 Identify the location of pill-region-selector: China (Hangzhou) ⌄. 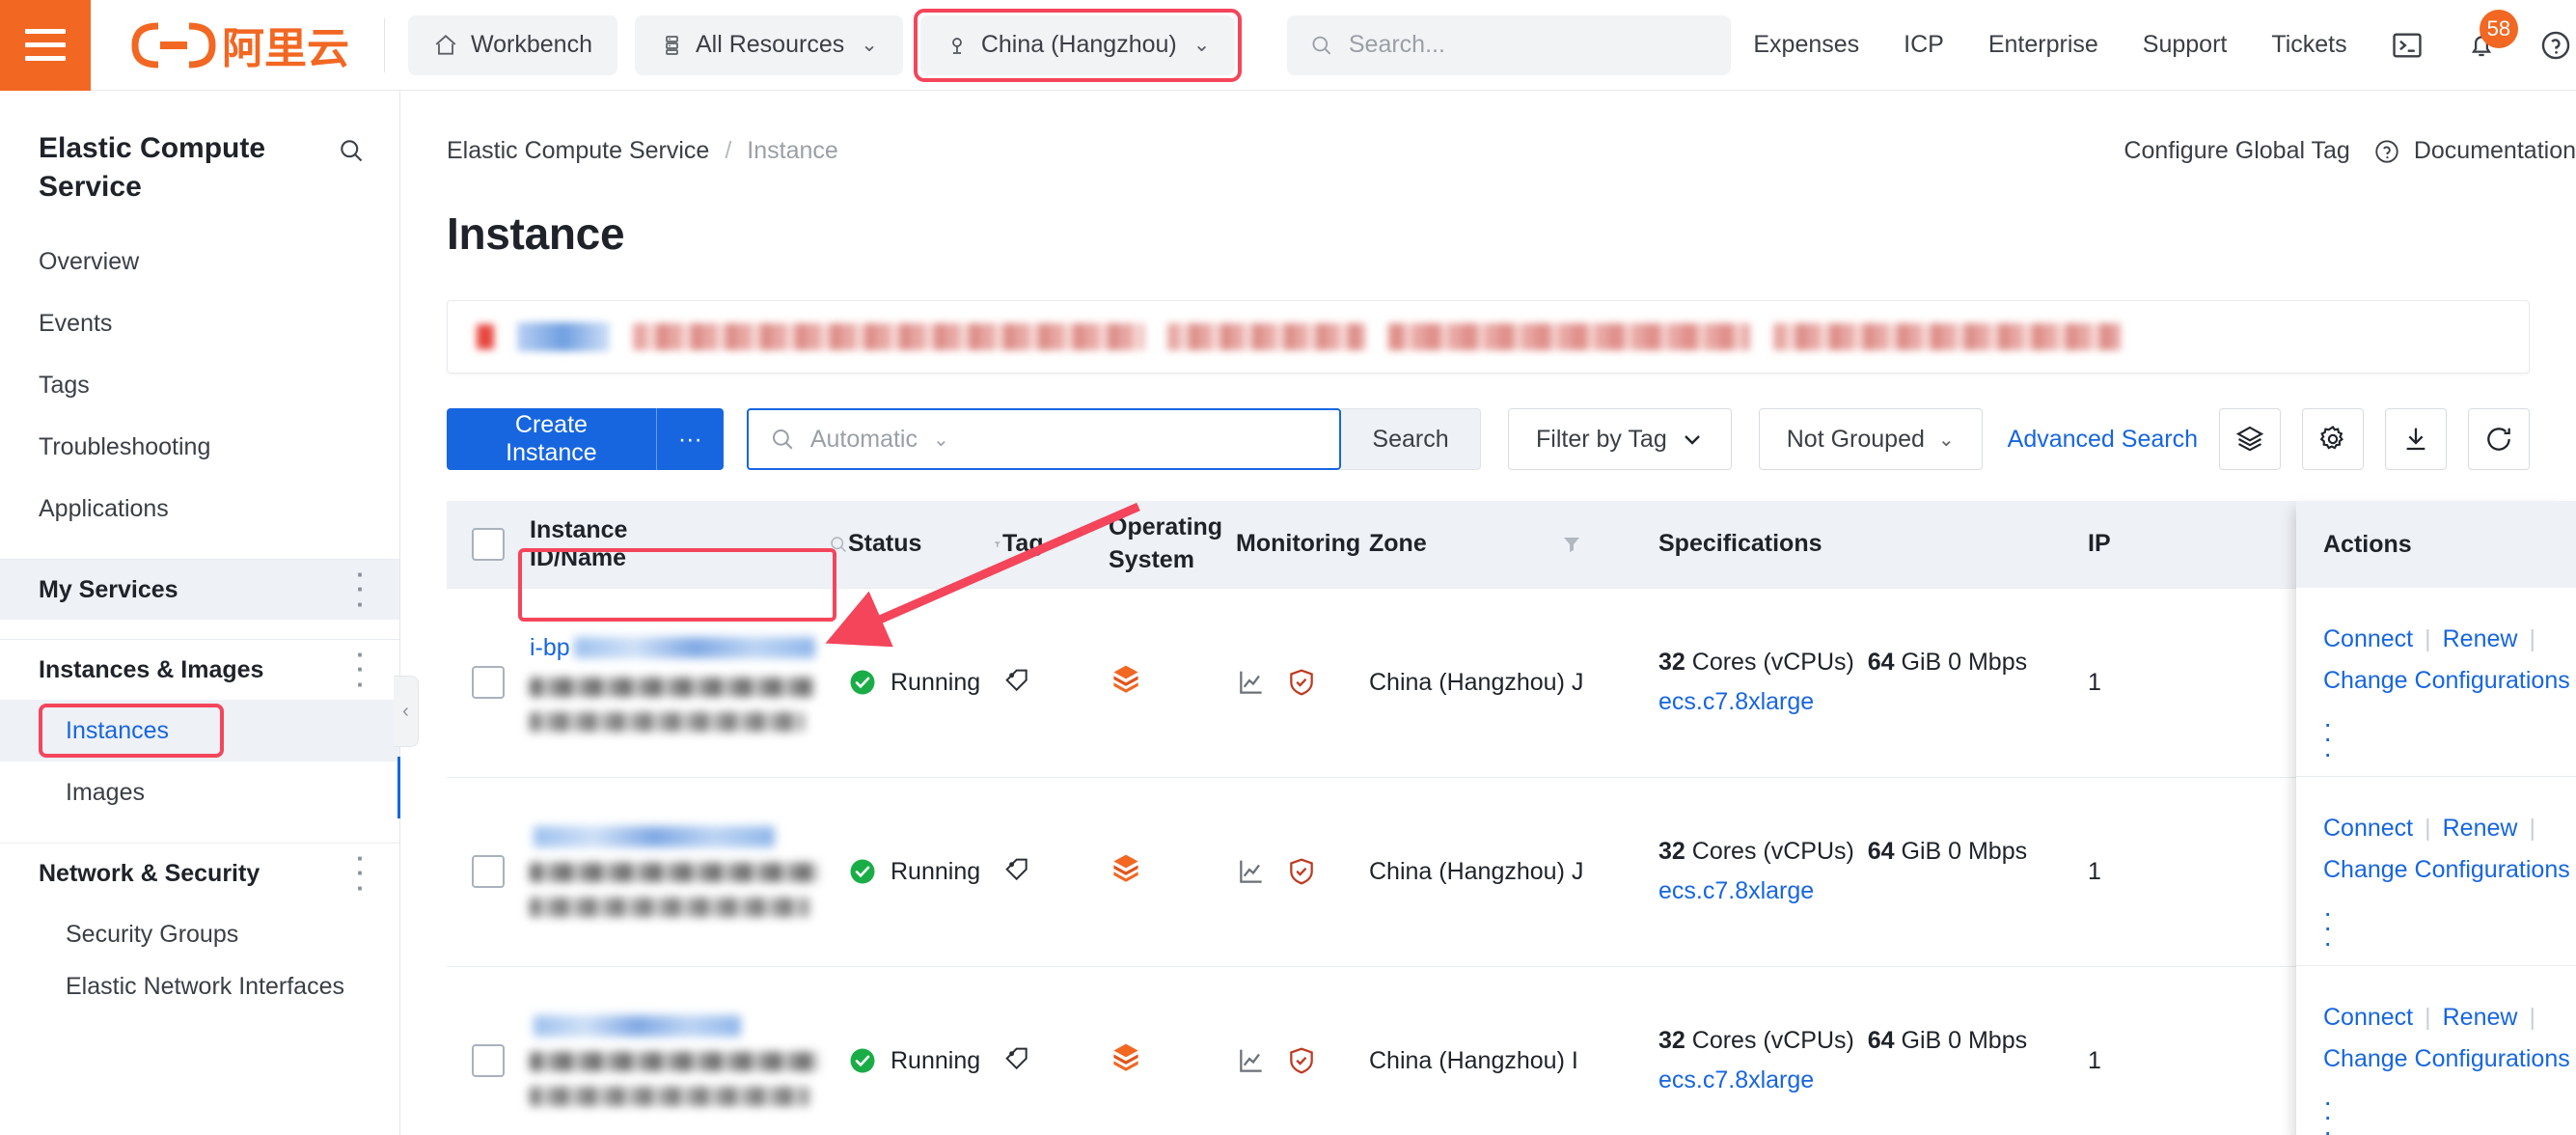
(1078, 45).